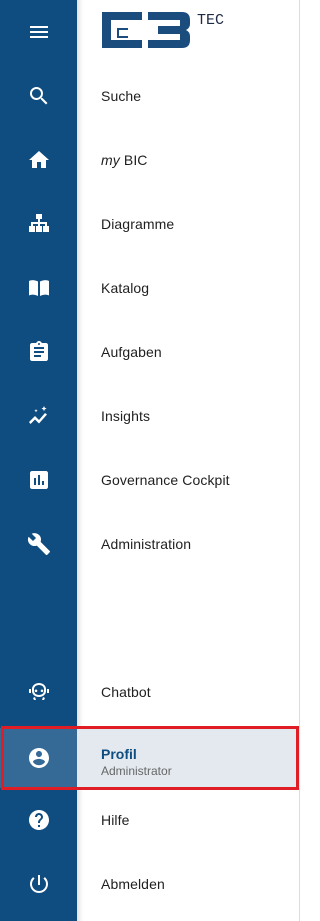 This screenshot has width=320, height=921. Describe the element at coordinates (138, 224) in the screenshot. I see `nav-item-label: Diagramme` at that location.